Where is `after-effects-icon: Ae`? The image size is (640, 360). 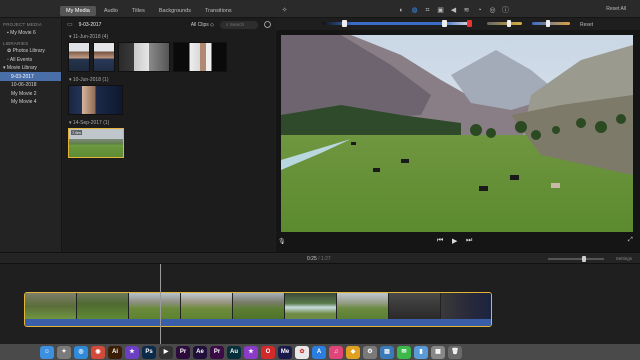 after-effects-icon: Ae is located at coordinates (200, 352).